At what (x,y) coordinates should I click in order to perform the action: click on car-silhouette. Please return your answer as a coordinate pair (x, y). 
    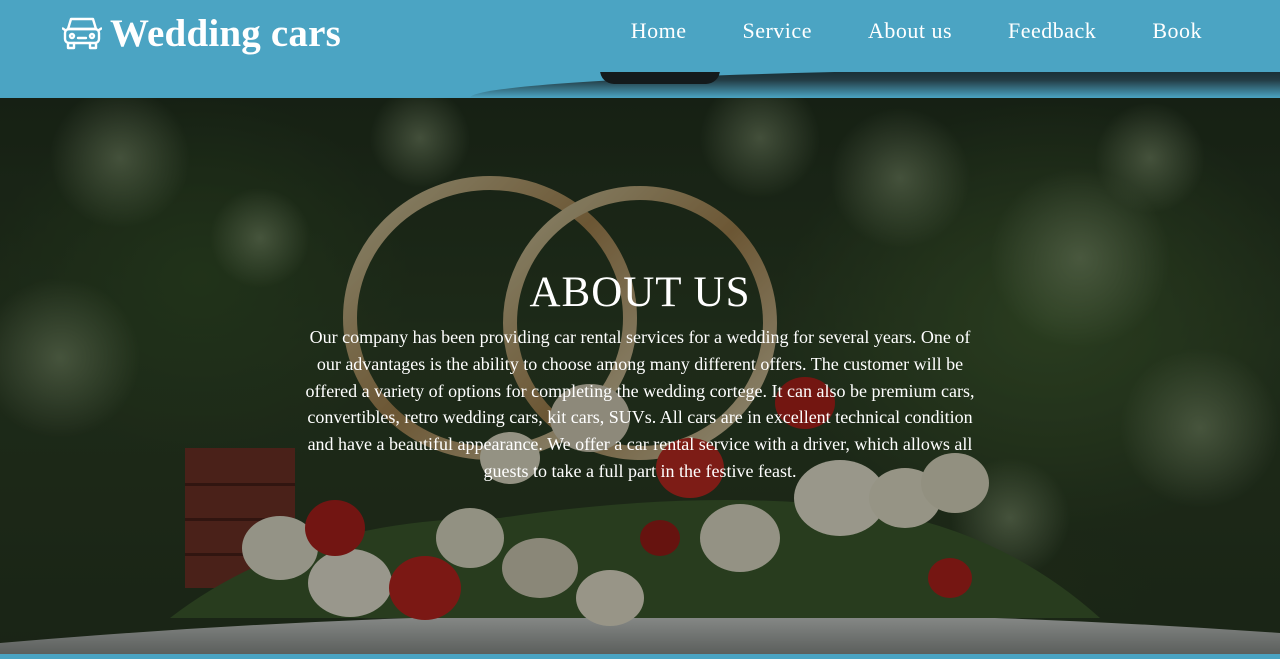
    Looking at the image, I should click on (875, 83).